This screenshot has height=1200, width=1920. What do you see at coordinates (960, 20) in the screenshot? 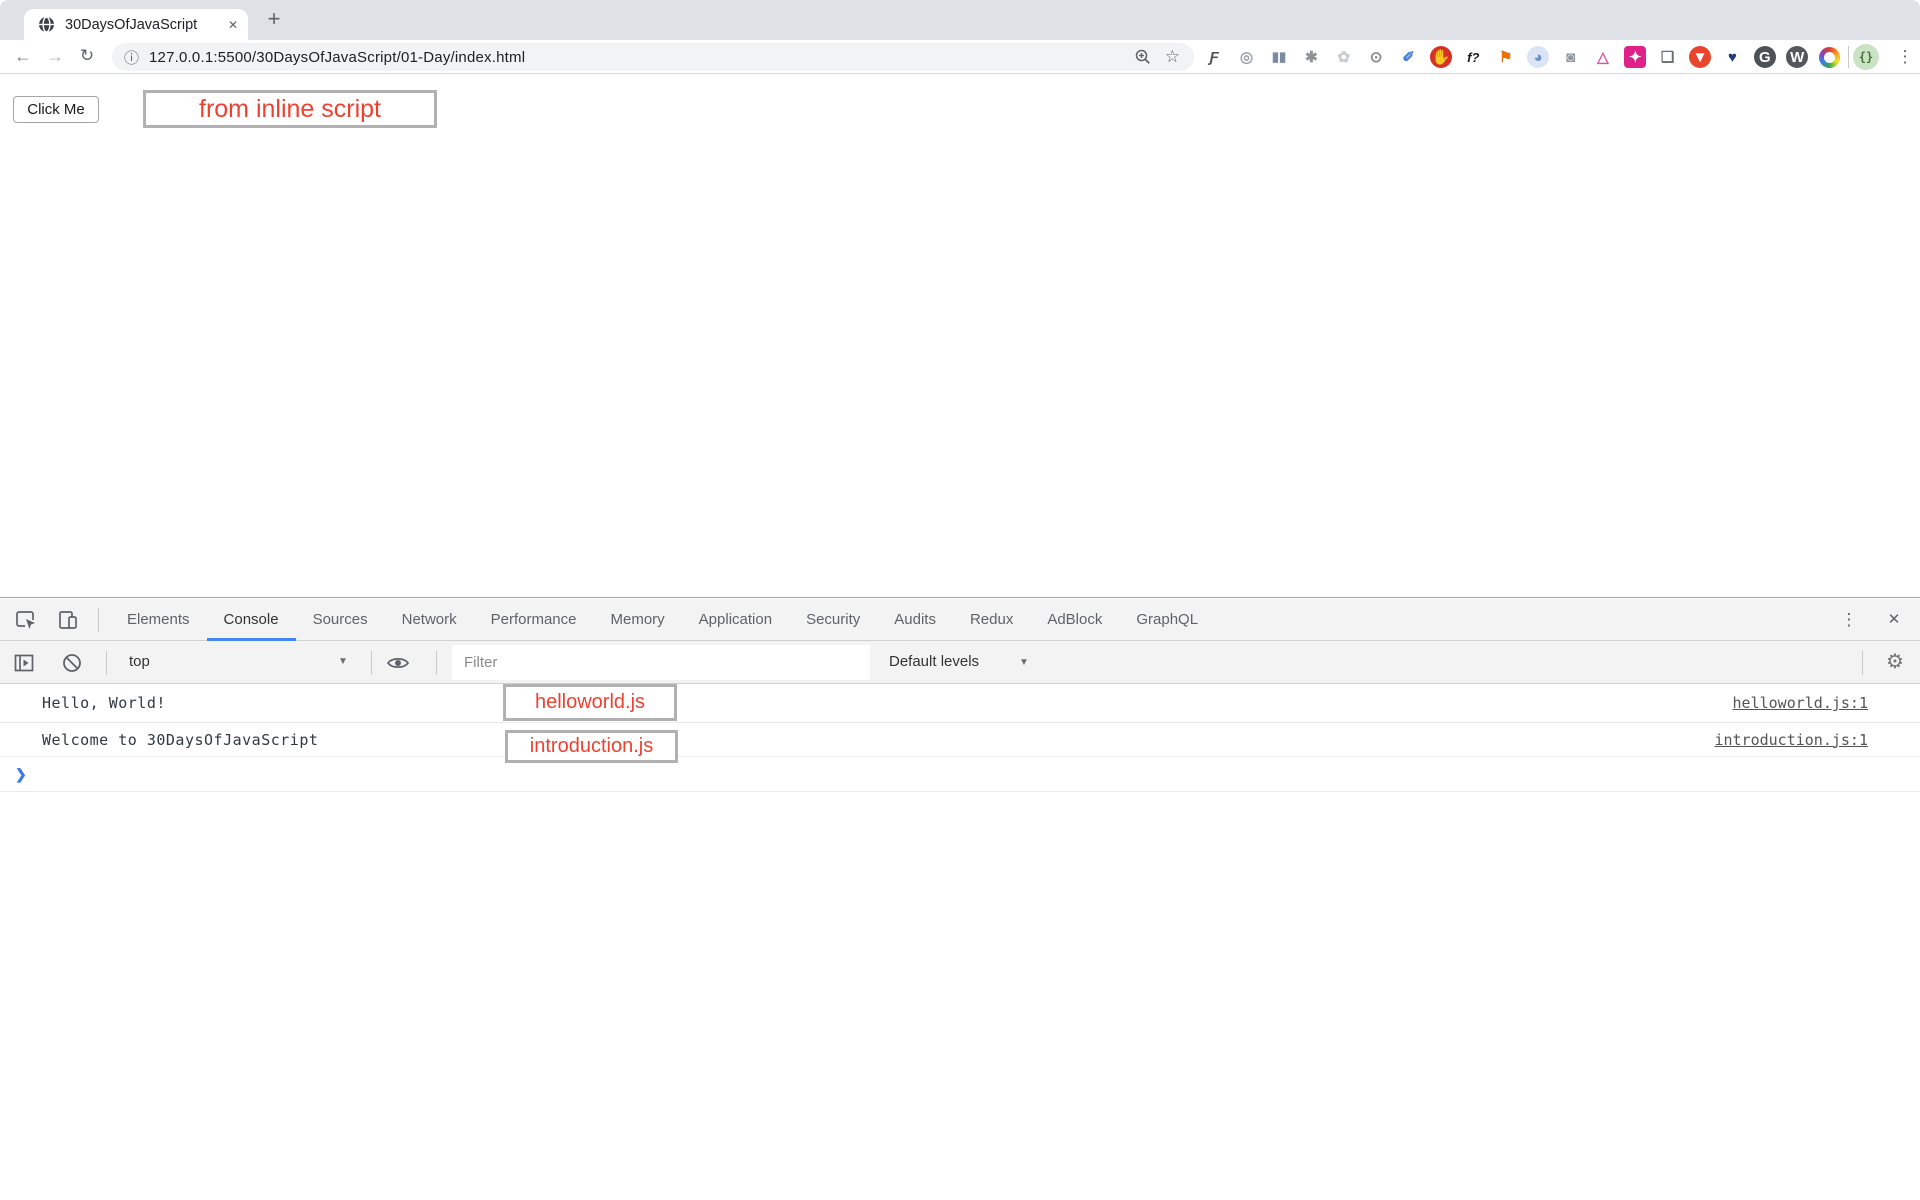
I see `tab-strip: 30DaysOfJavaScript ✕ +` at bounding box center [960, 20].